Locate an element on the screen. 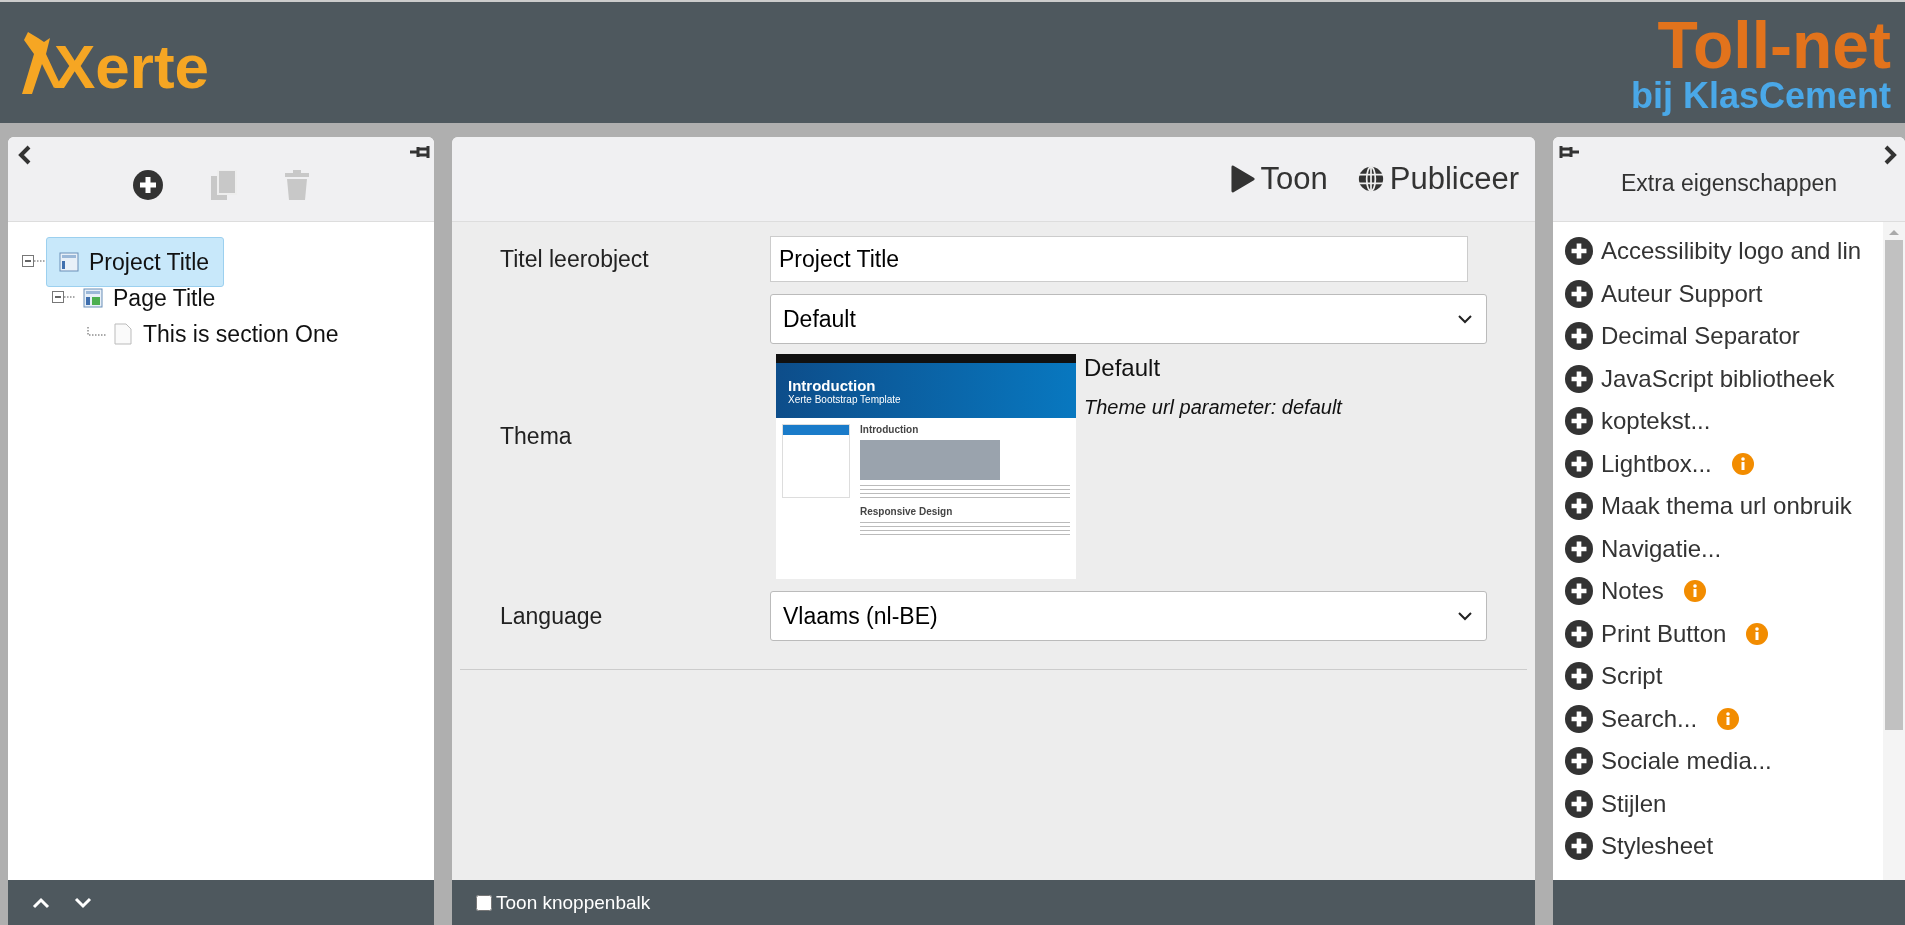 The width and height of the screenshot is (1905, 925). preview-heading: Responsive Design is located at coordinates (907, 511).